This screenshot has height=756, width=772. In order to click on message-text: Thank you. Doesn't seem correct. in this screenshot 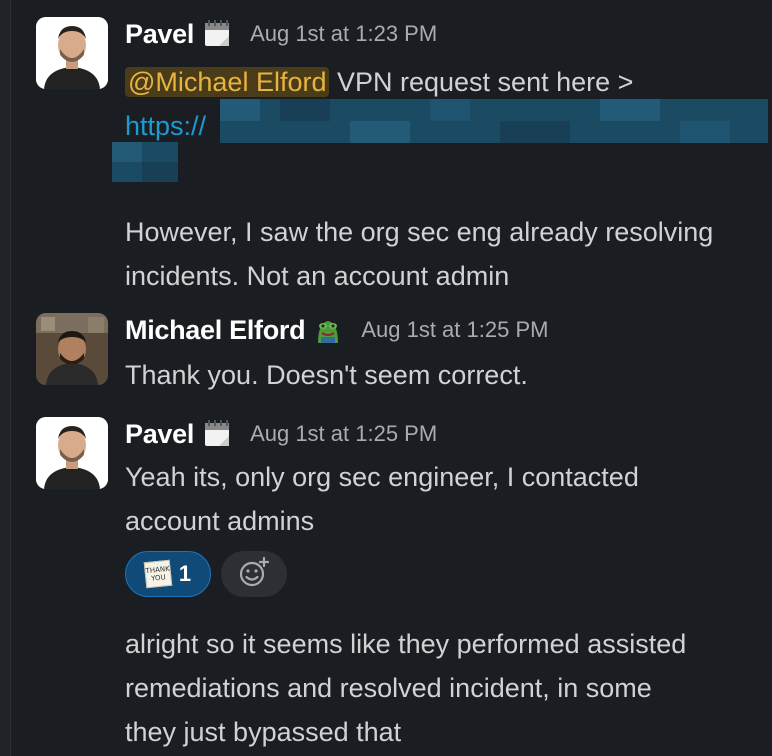, I will do `click(326, 375)`.